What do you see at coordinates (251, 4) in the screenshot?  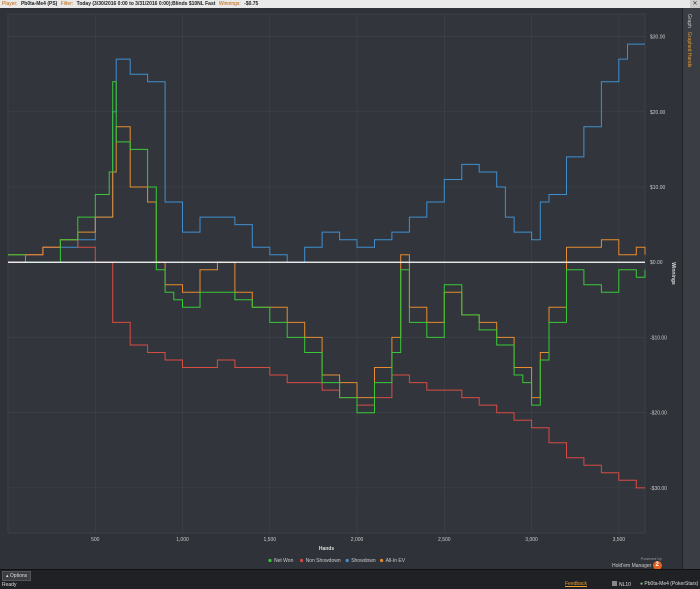 I see `winnings-value: -$0.75` at bounding box center [251, 4].